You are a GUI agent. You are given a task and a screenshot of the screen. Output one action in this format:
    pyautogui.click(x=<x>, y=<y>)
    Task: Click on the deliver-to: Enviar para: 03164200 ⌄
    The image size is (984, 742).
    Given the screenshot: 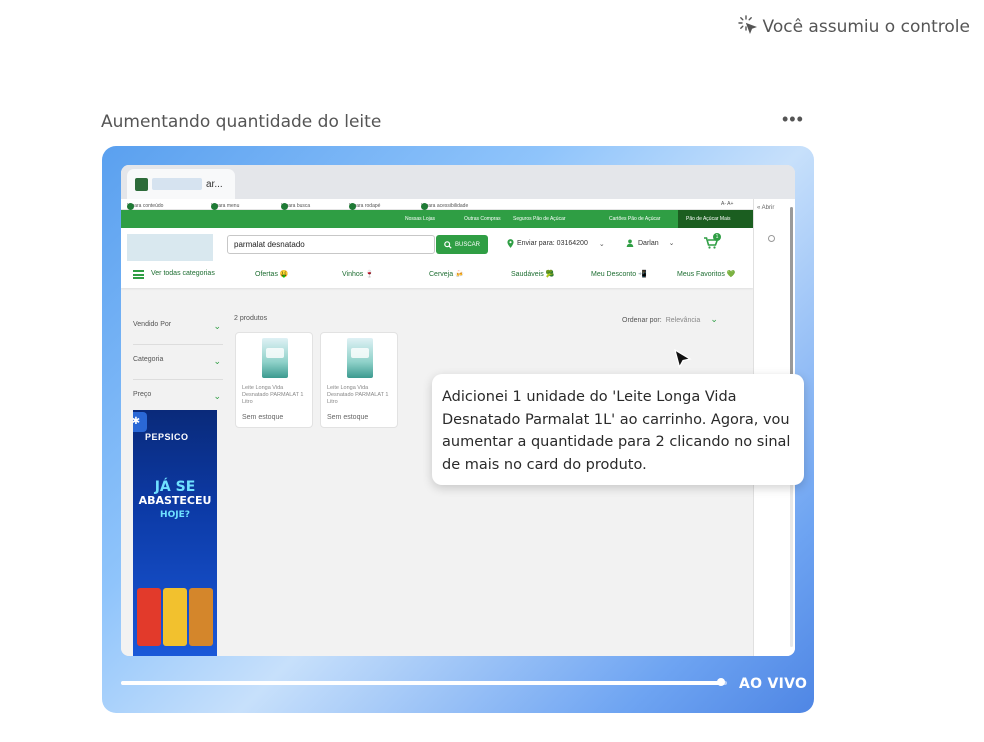 What is the action you would take?
    pyautogui.click(x=556, y=243)
    